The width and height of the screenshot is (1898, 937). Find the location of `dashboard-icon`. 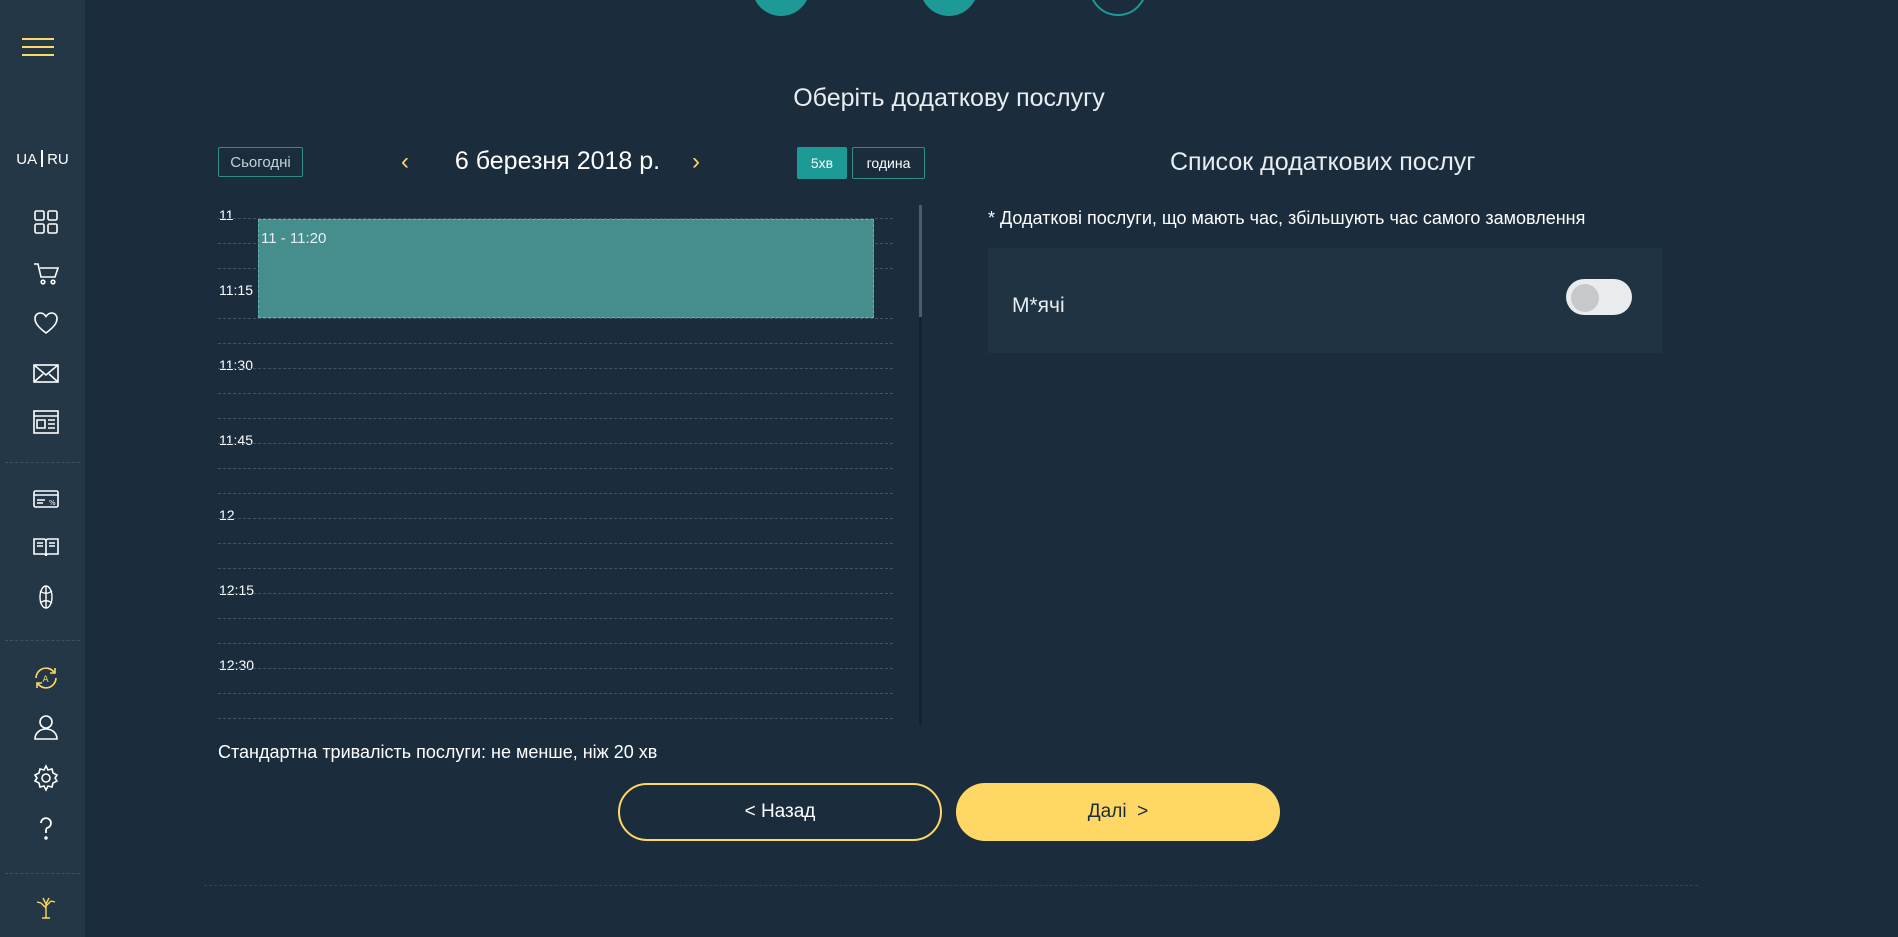

dashboard-icon is located at coordinates (46, 222).